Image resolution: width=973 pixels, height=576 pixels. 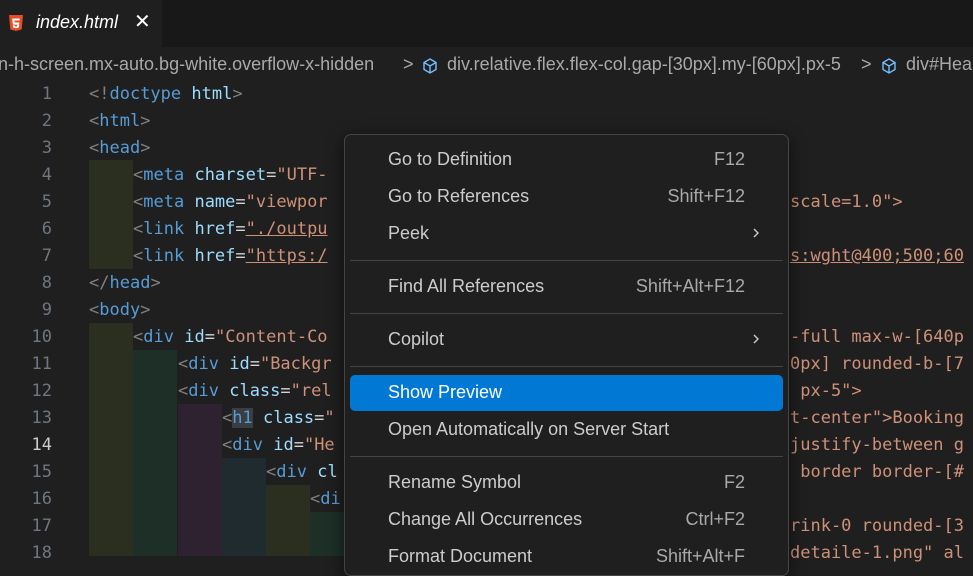 I want to click on close-icon: ✕, so click(x=142, y=22).